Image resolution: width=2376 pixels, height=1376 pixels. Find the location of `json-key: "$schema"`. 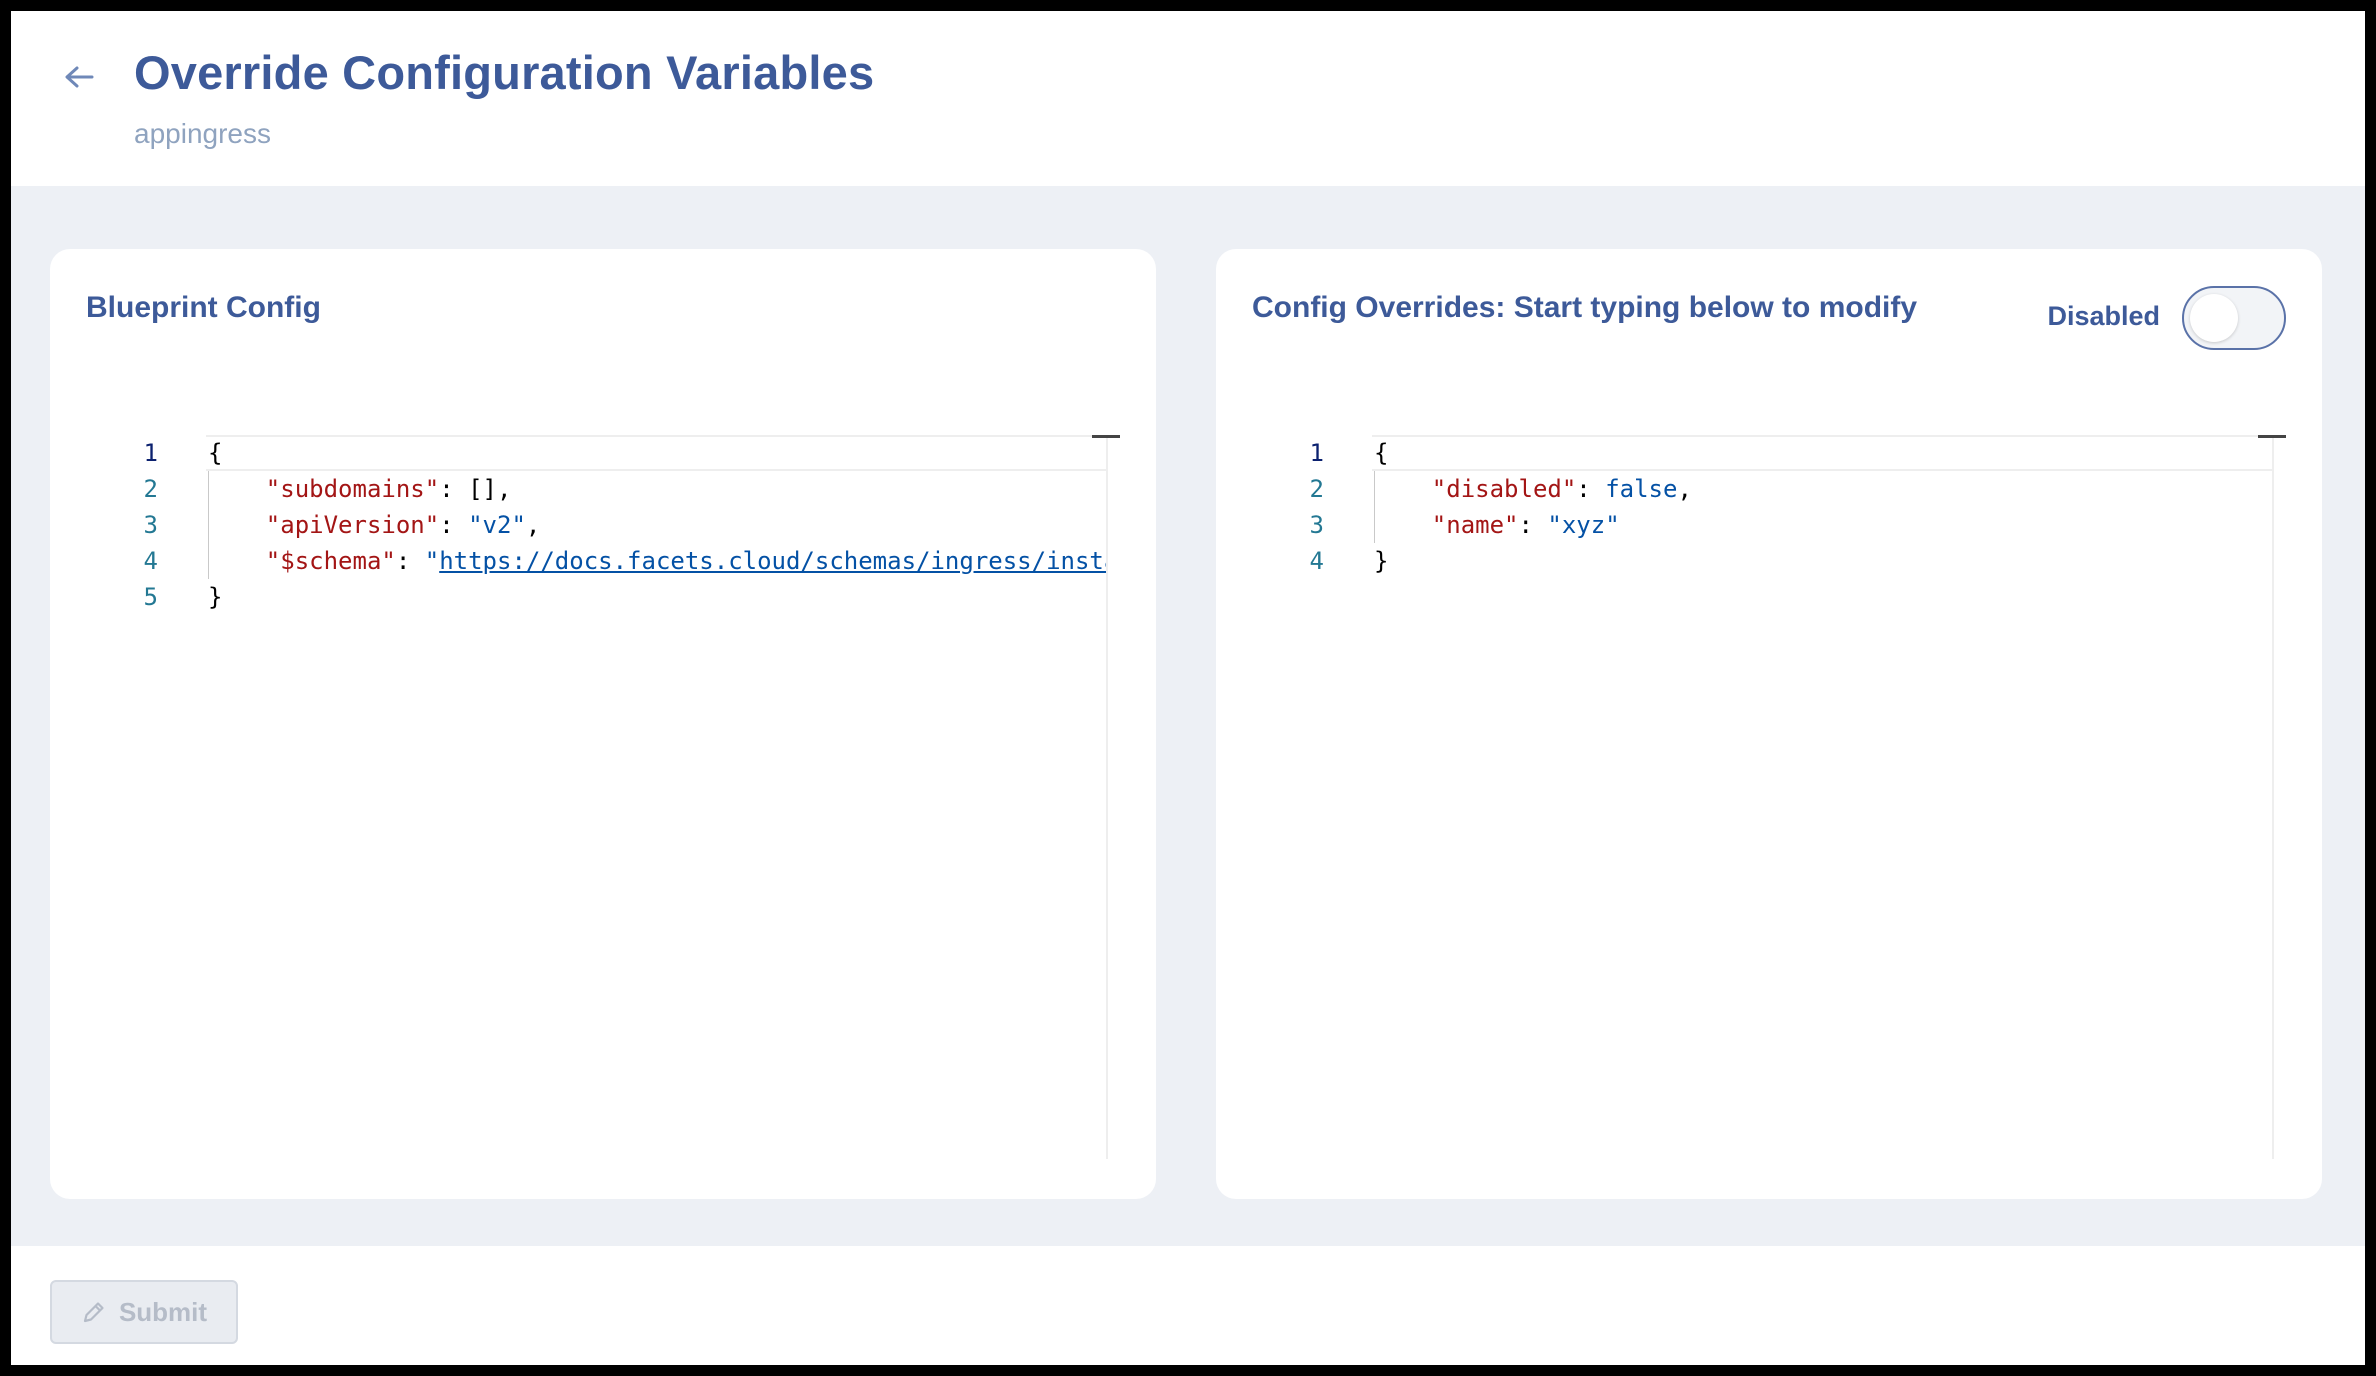

json-key: "$schema" is located at coordinates (330, 561).